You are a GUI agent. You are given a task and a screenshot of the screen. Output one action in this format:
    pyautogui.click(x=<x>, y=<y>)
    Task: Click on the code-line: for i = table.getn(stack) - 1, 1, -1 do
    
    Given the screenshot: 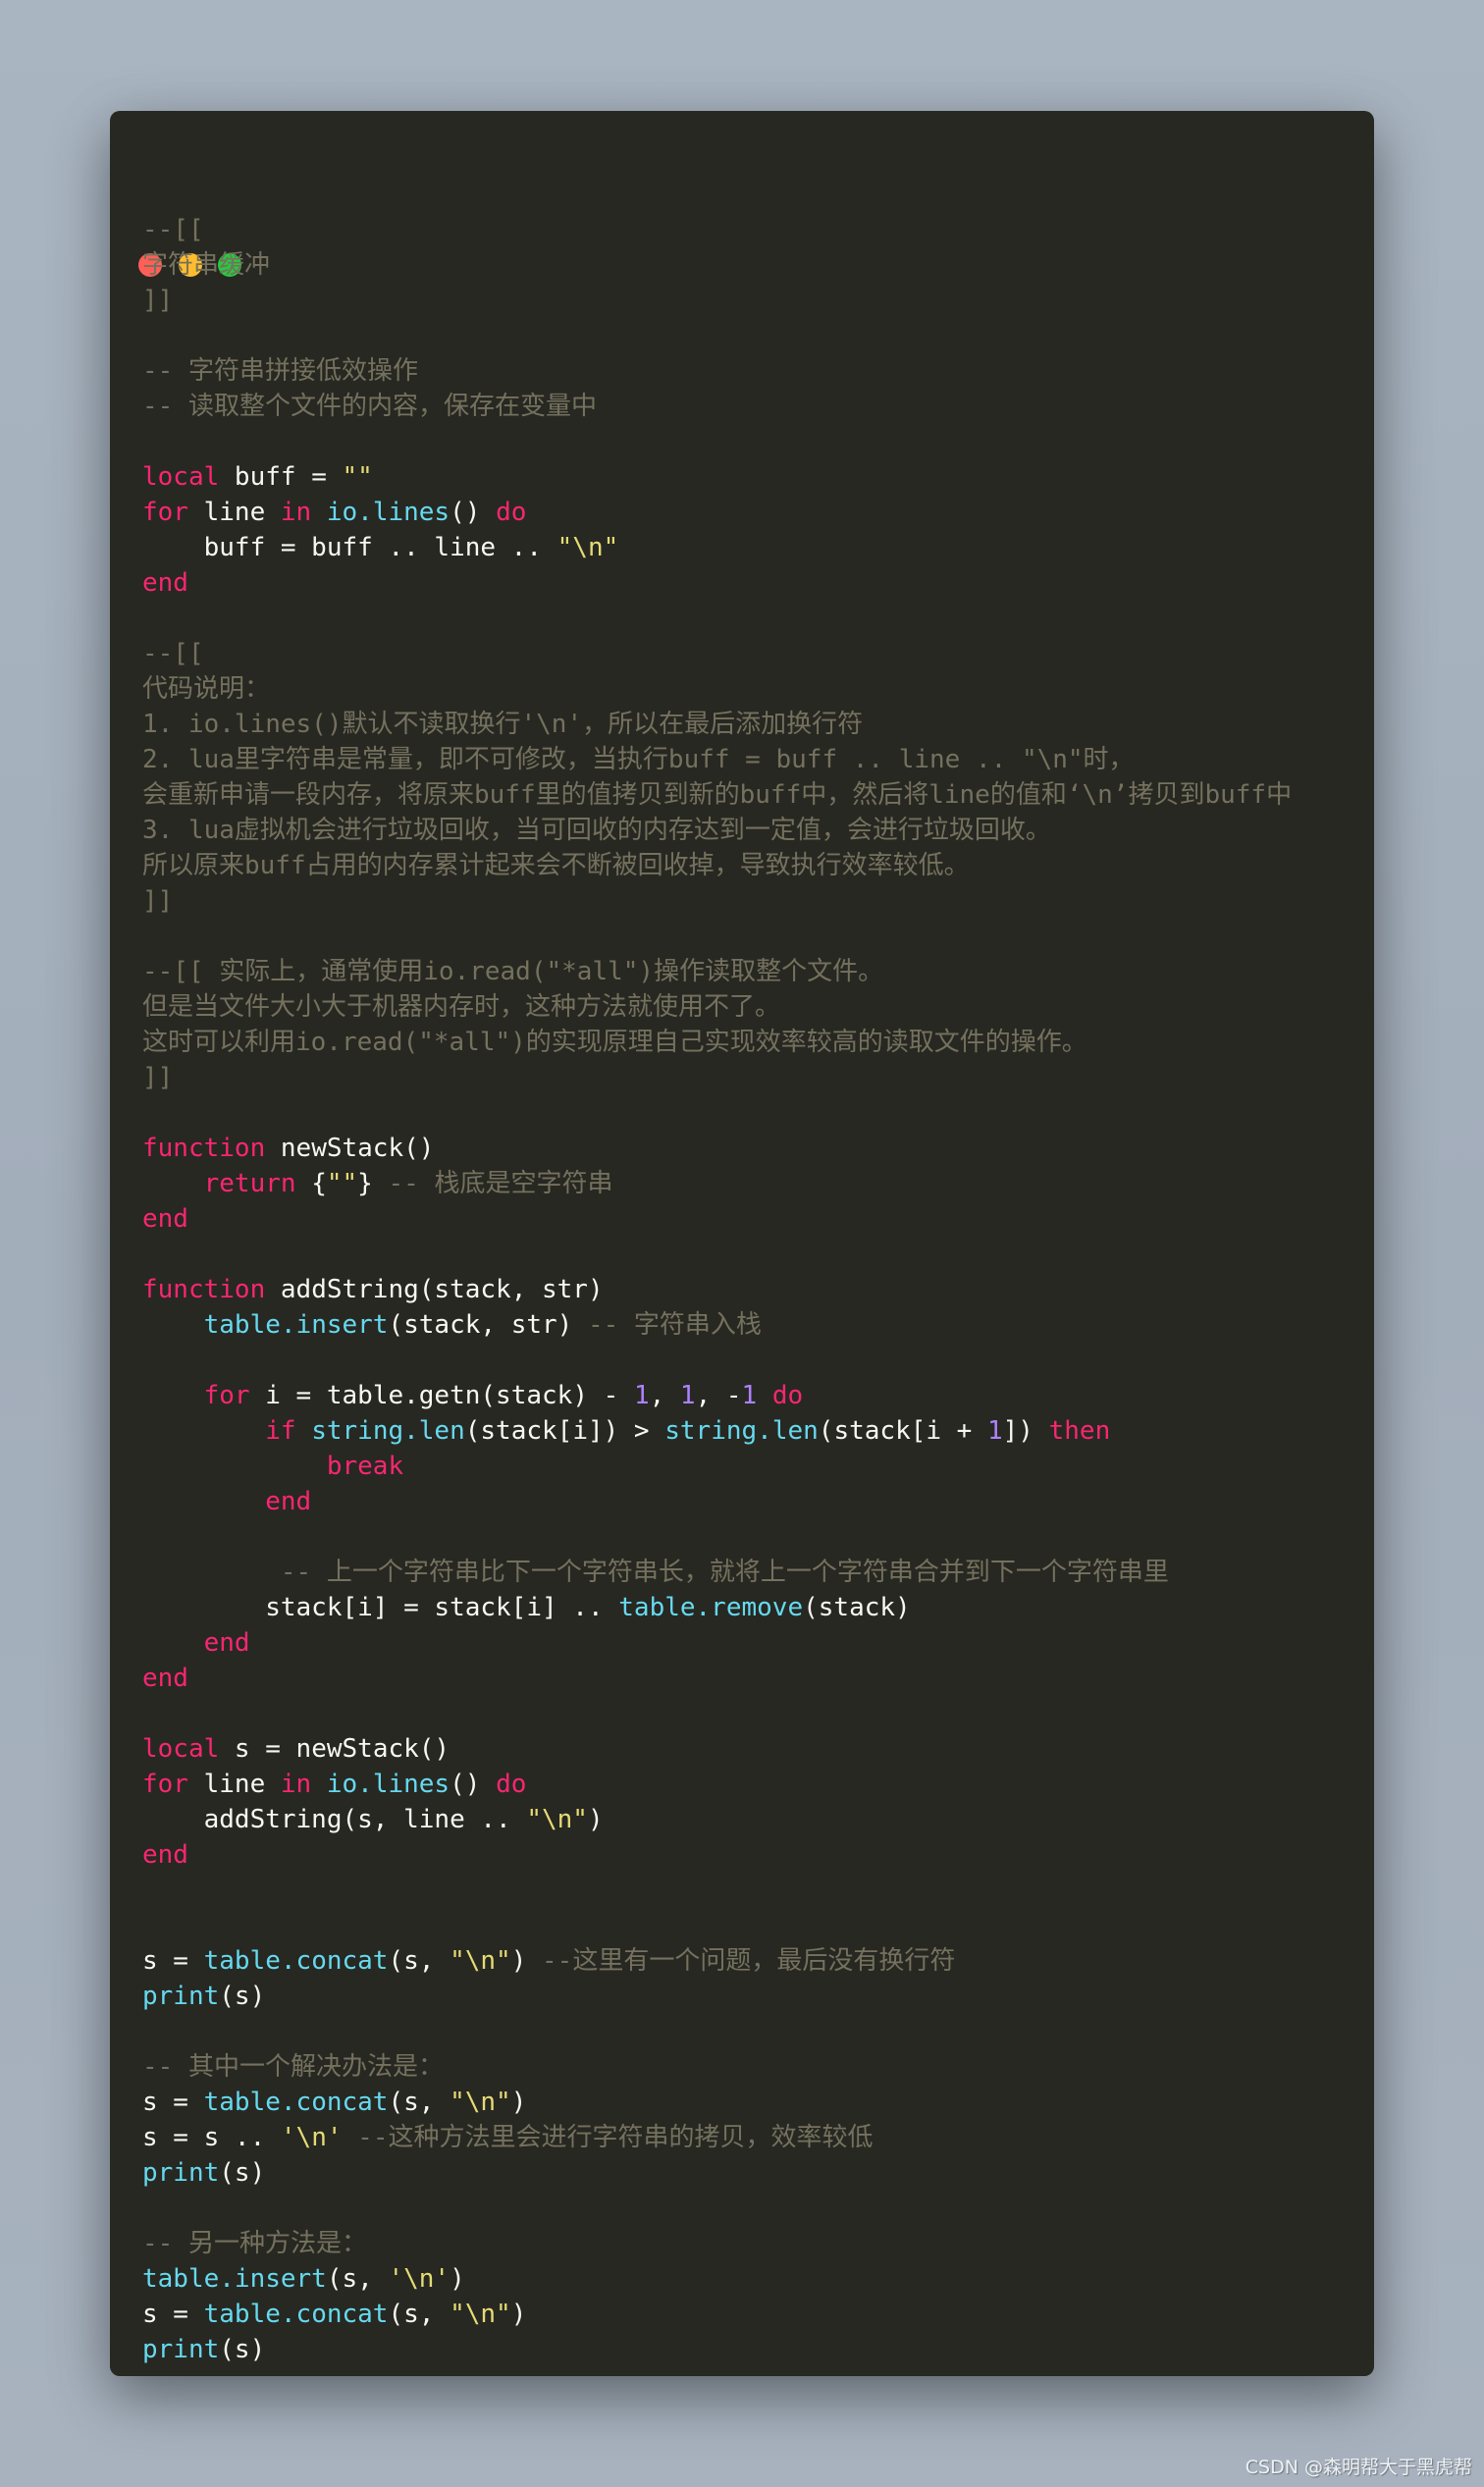 What is the action you would take?
    pyautogui.click(x=717, y=1395)
    